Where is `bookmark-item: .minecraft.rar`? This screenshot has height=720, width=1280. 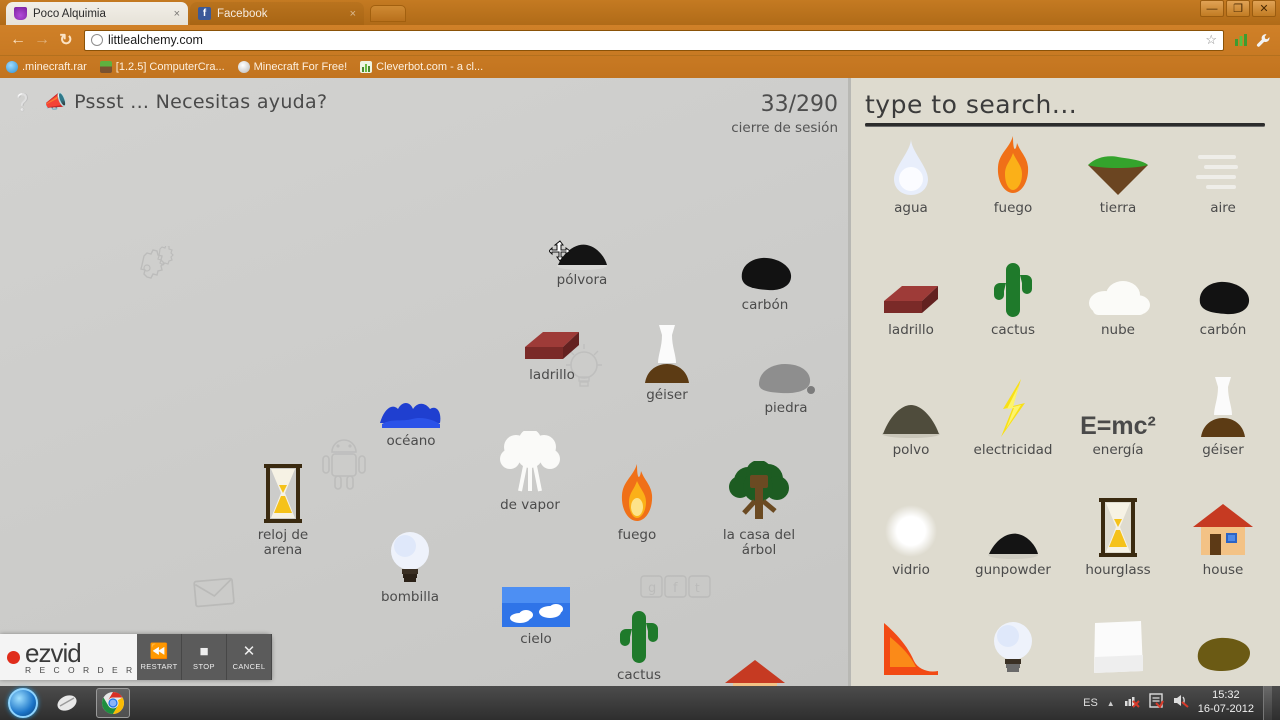 bookmark-item: .minecraft.rar is located at coordinates (46, 66).